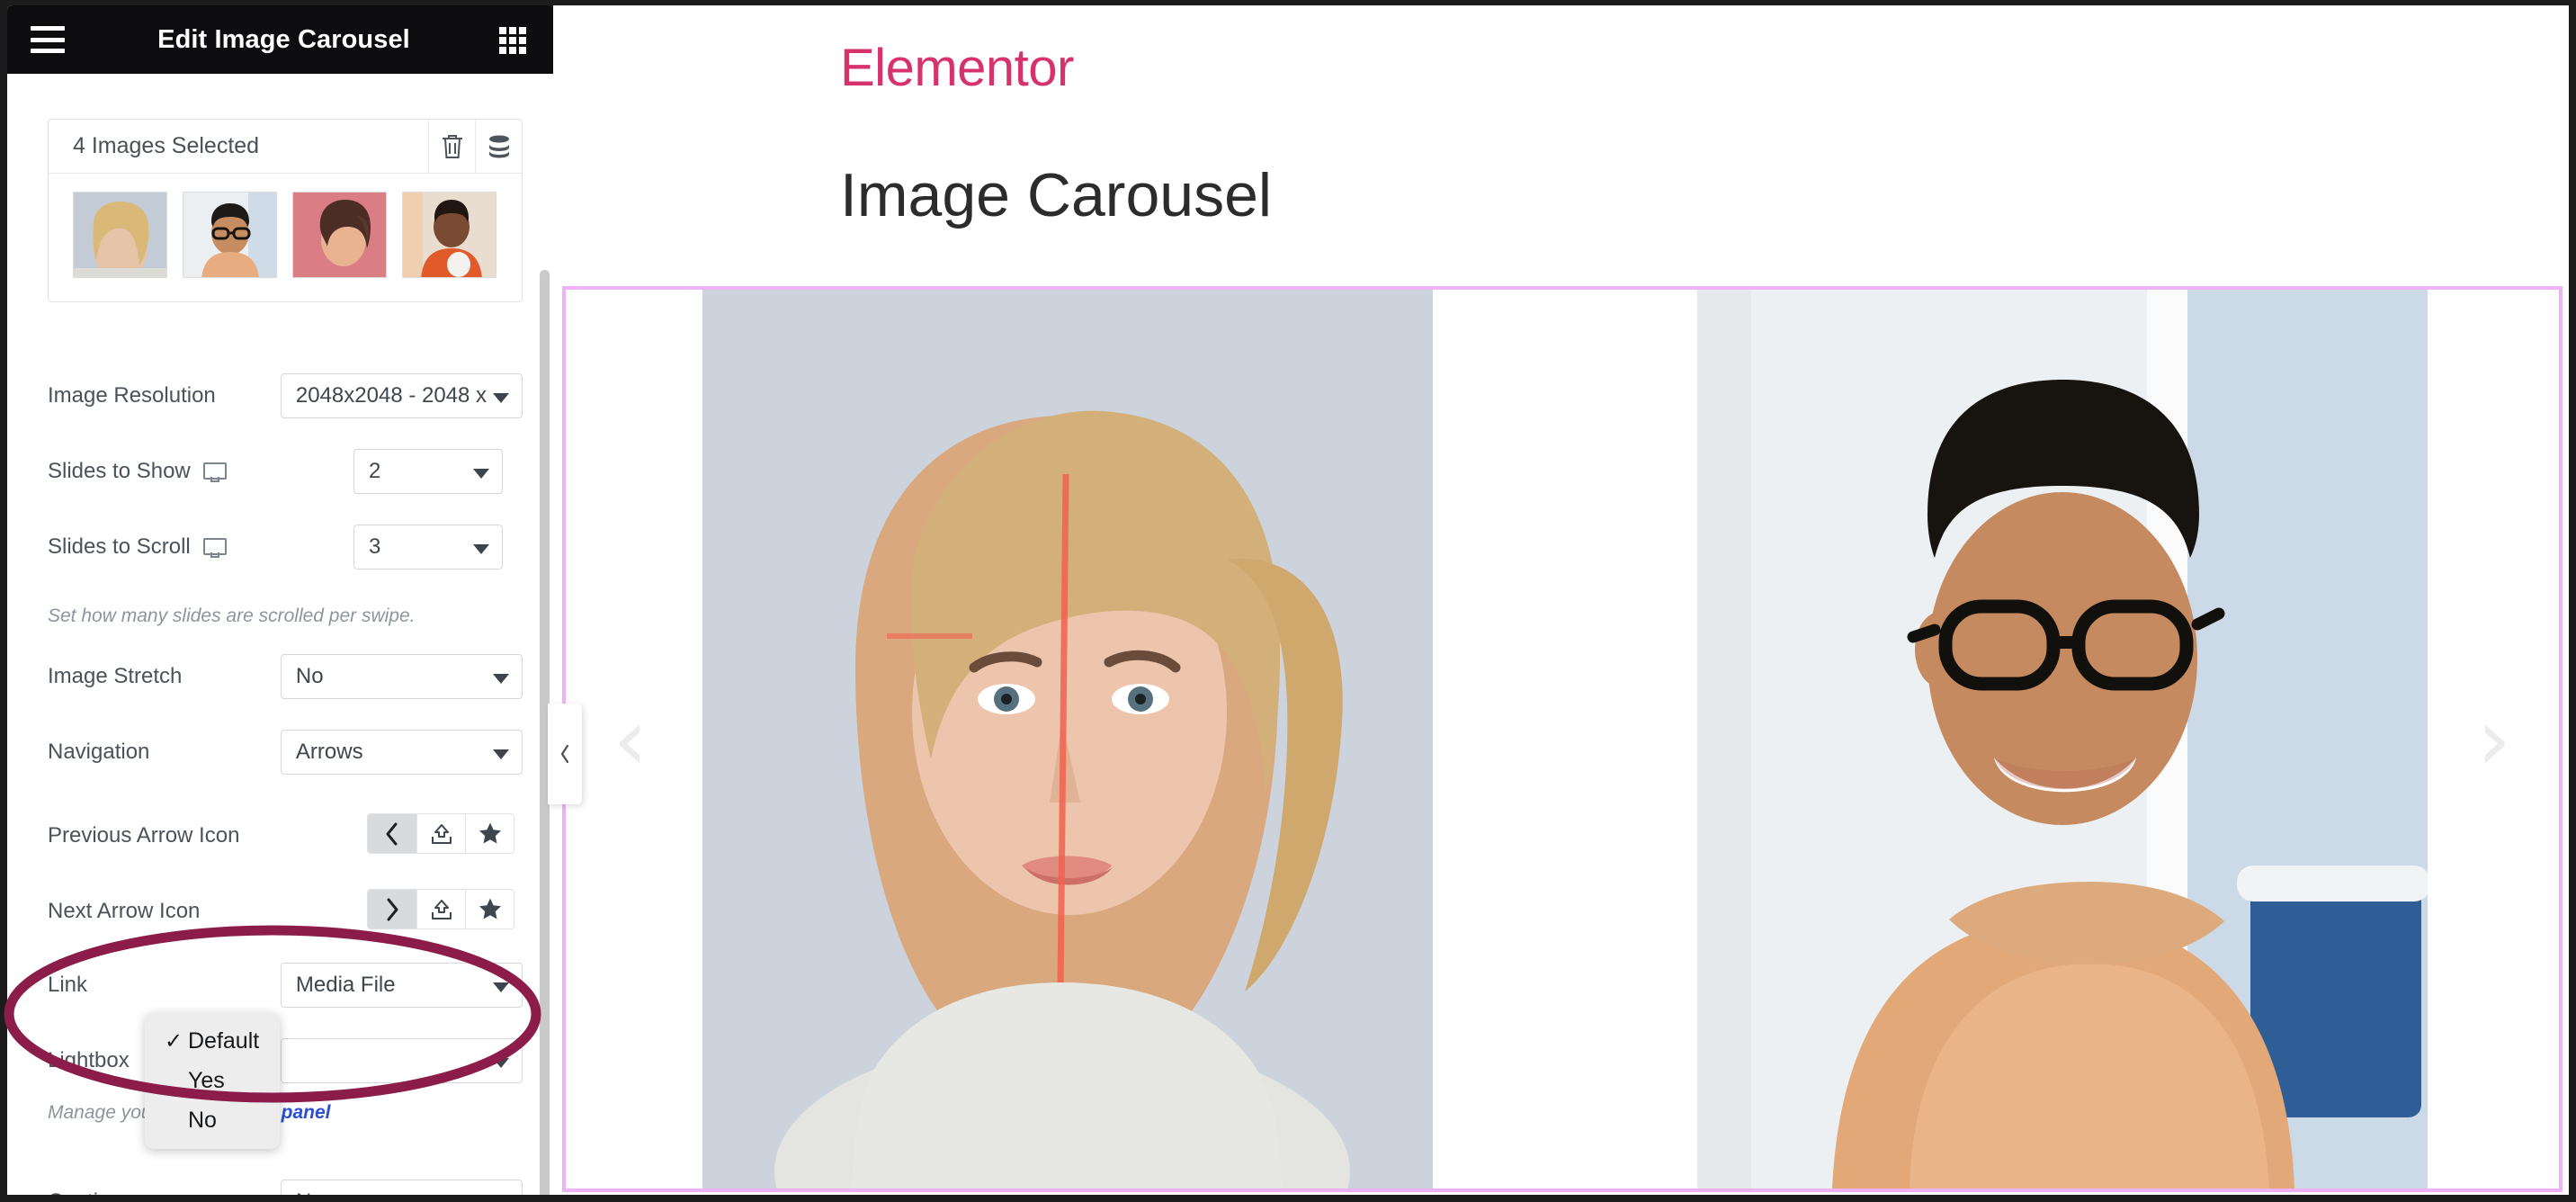 This screenshot has width=2576, height=1202. What do you see at coordinates (206, 1080) in the screenshot?
I see `menu-item-label: Yes` at bounding box center [206, 1080].